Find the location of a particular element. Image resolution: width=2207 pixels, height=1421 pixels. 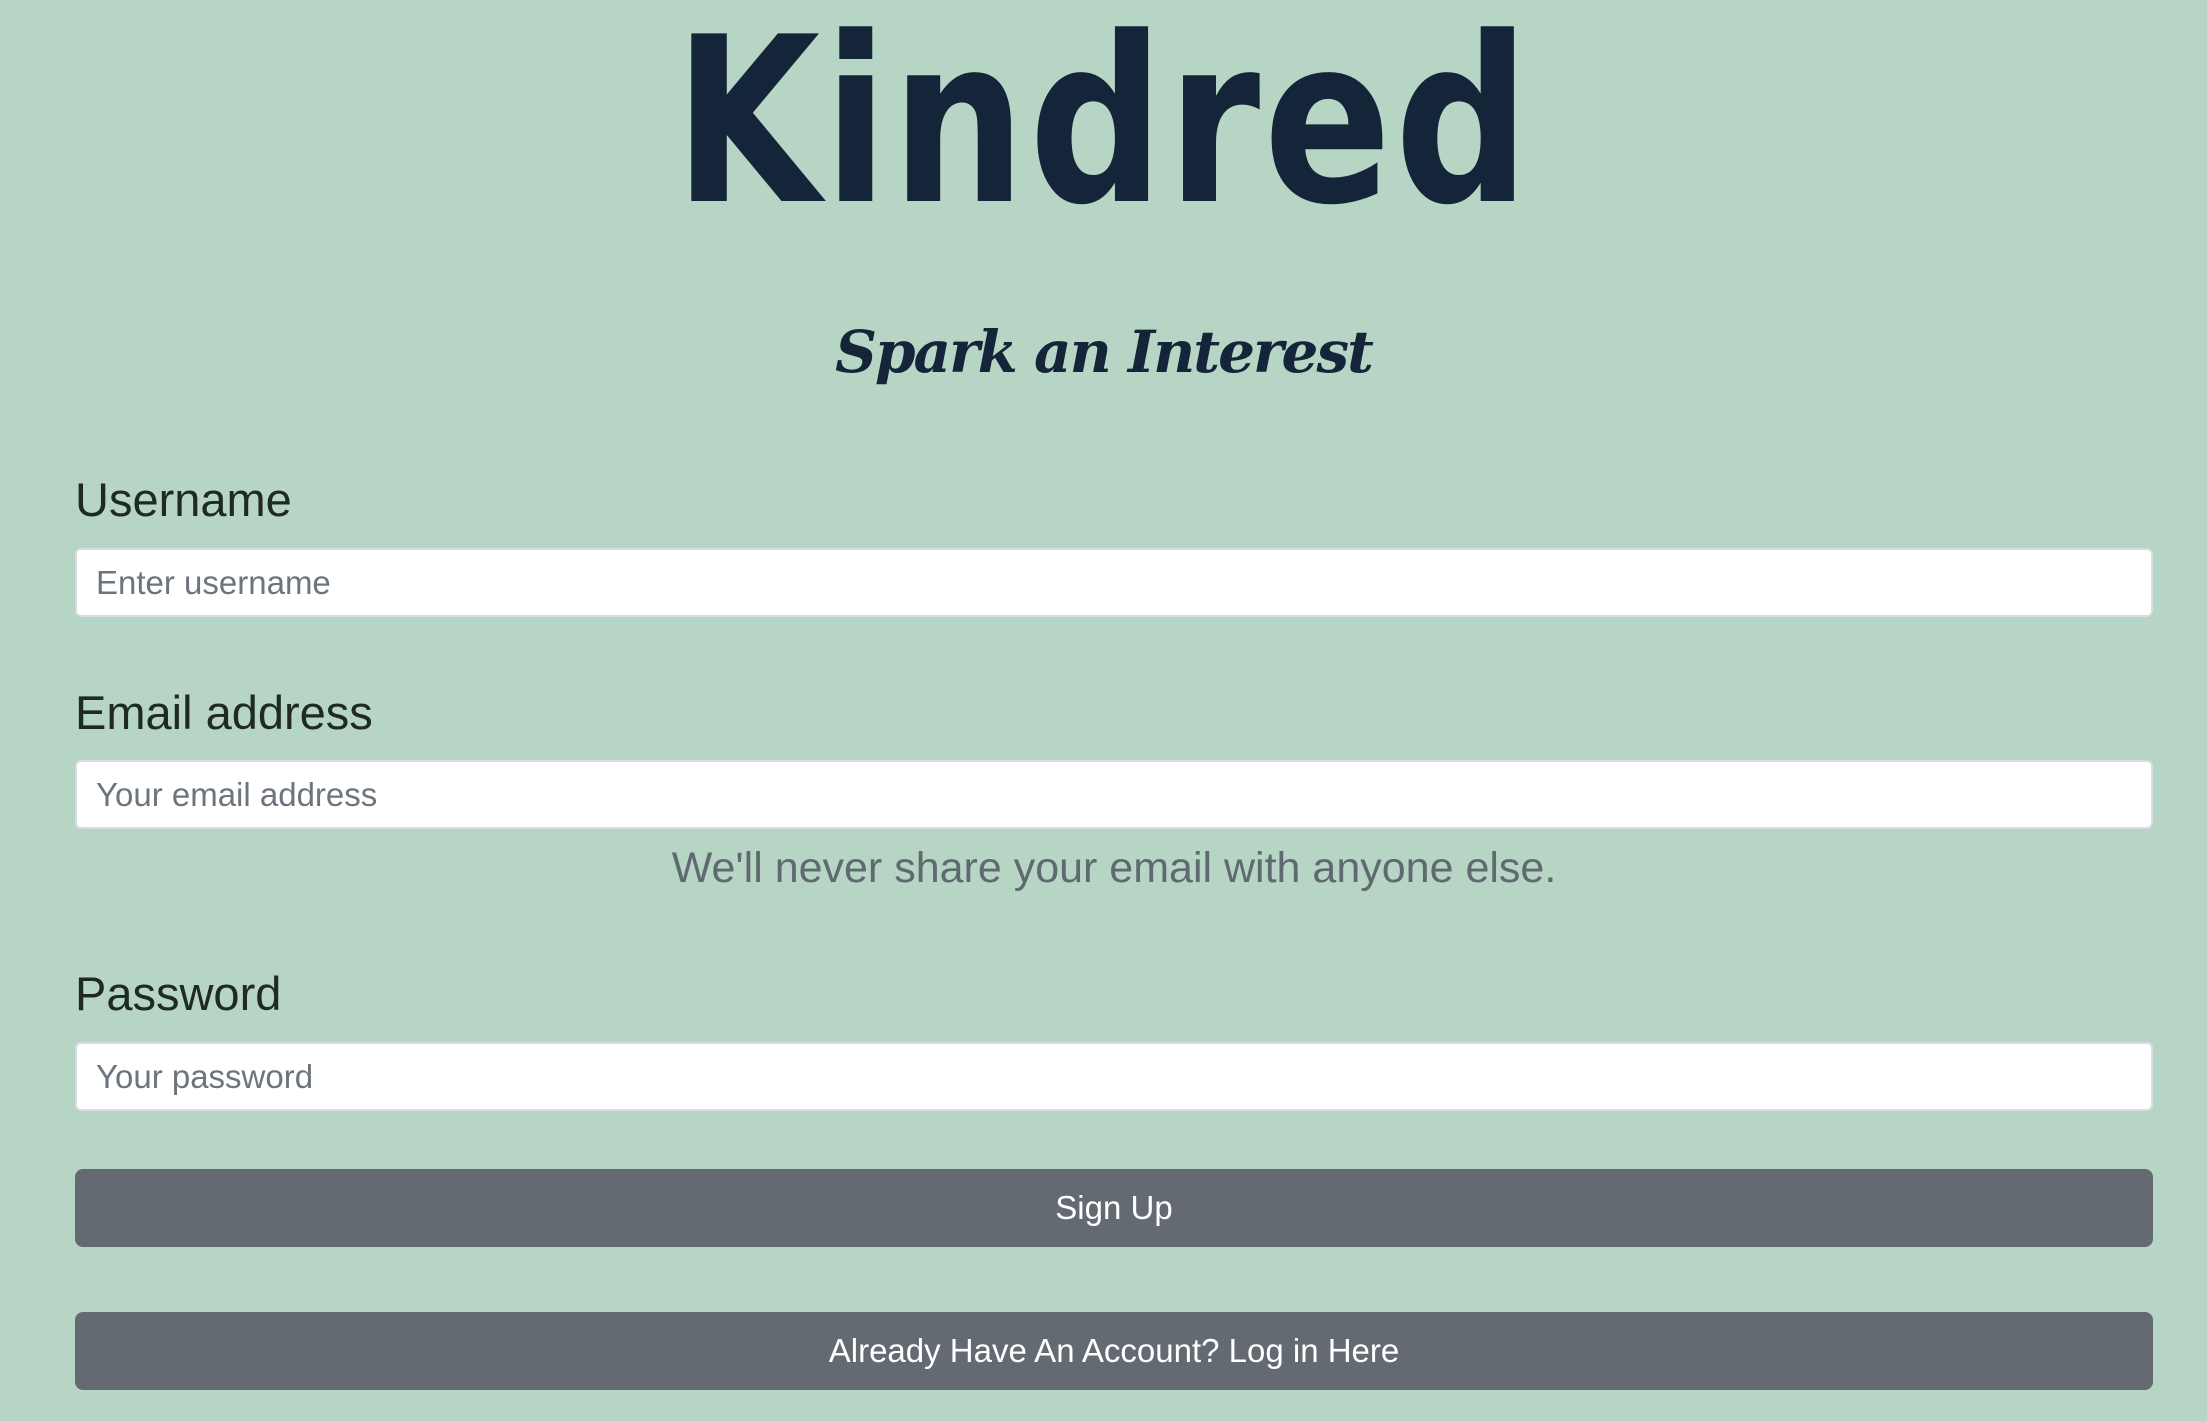

sign-up-button: Sign Up is located at coordinates (1114, 1208).